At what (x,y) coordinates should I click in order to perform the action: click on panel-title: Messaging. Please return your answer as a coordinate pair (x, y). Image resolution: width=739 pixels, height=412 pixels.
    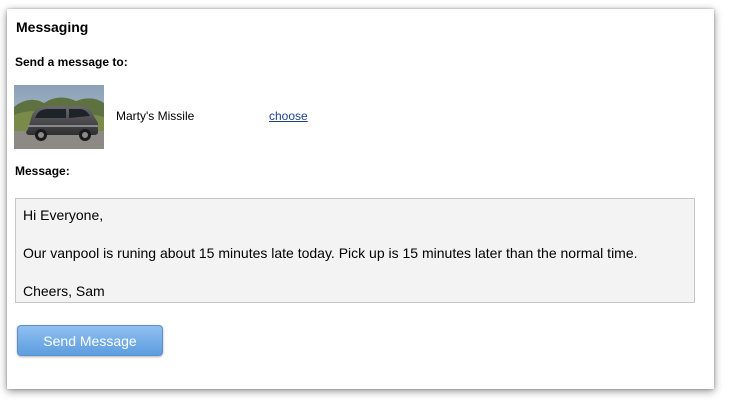
    Looking at the image, I should click on (52, 27).